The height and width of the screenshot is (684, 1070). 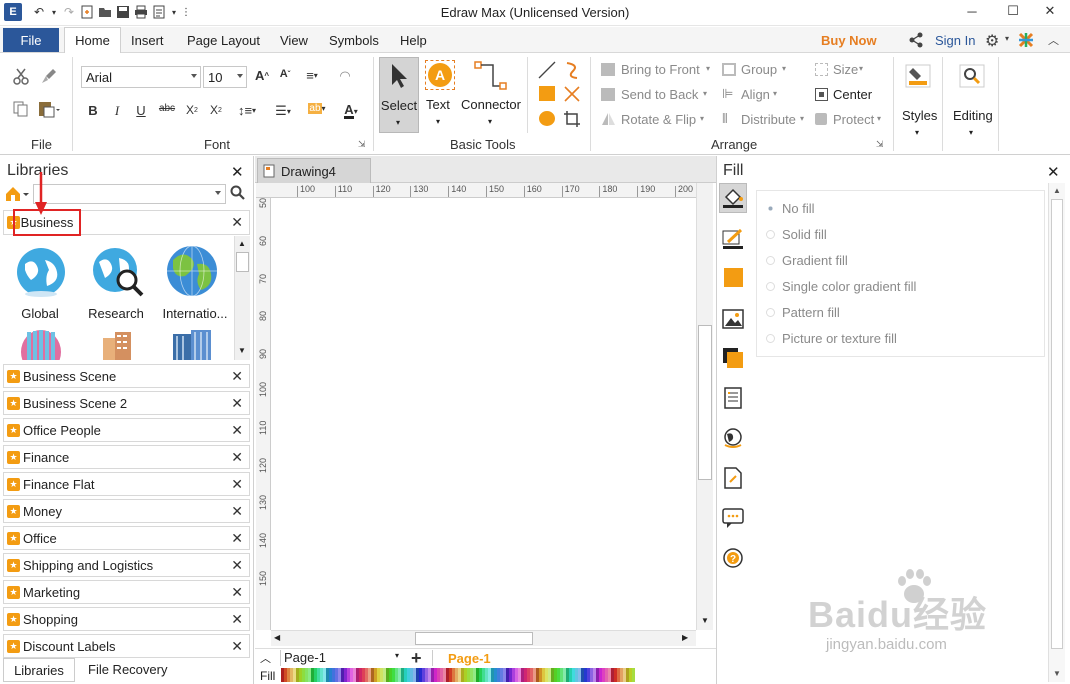 What do you see at coordinates (733, 478) in the screenshot?
I see `attachment-icon` at bounding box center [733, 478].